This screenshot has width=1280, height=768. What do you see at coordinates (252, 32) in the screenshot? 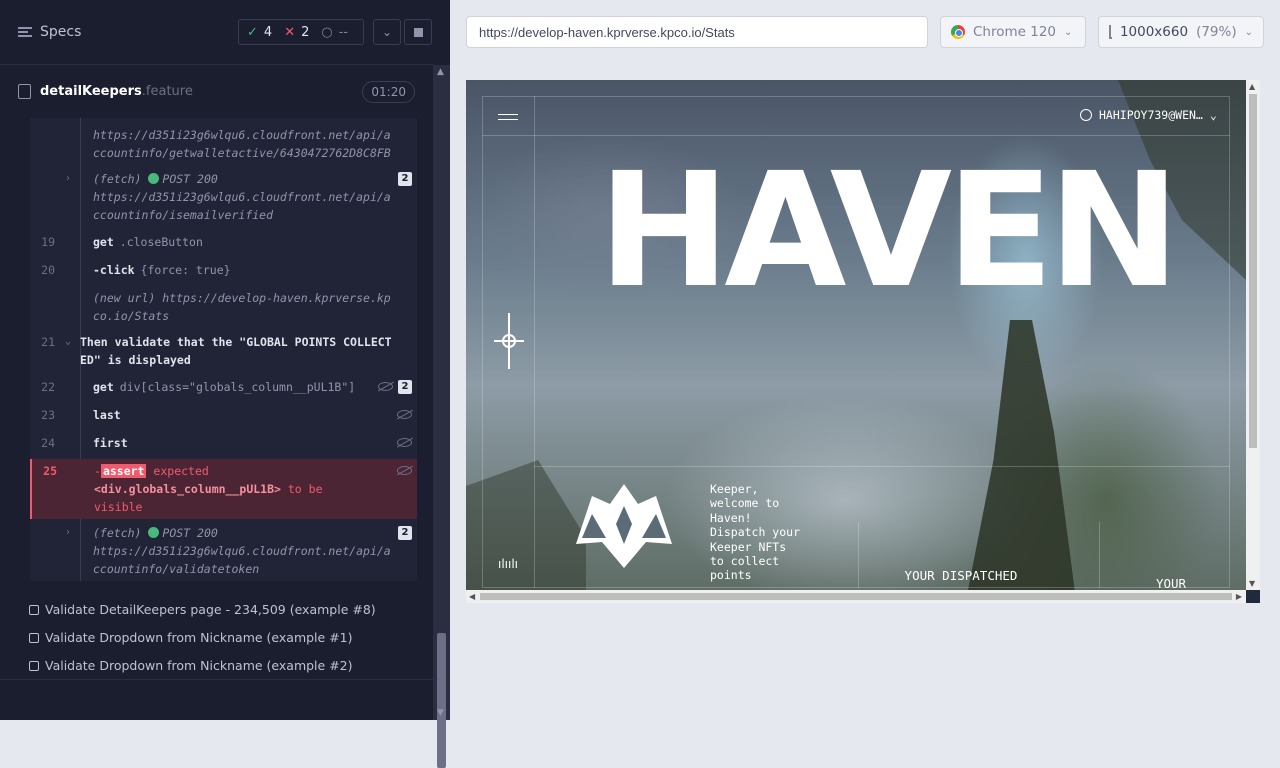
I see `check-icon: ✓` at bounding box center [252, 32].